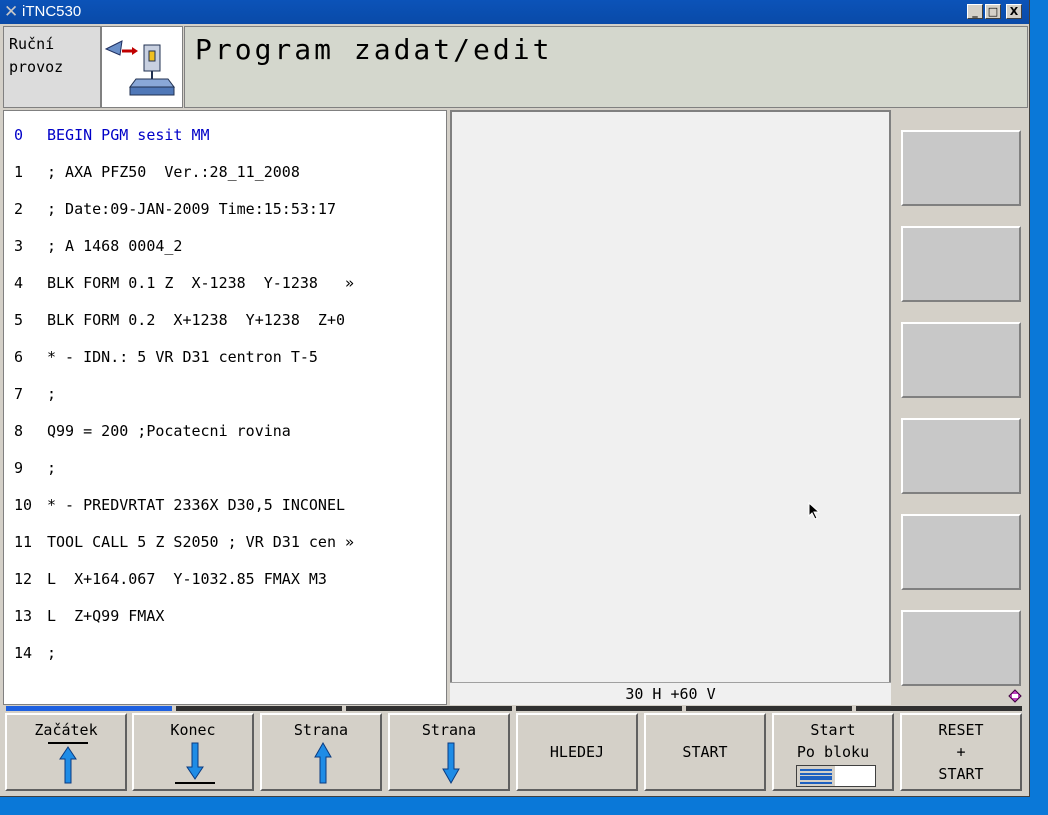  I want to click on softkey-level-indicator, so click(89, 708).